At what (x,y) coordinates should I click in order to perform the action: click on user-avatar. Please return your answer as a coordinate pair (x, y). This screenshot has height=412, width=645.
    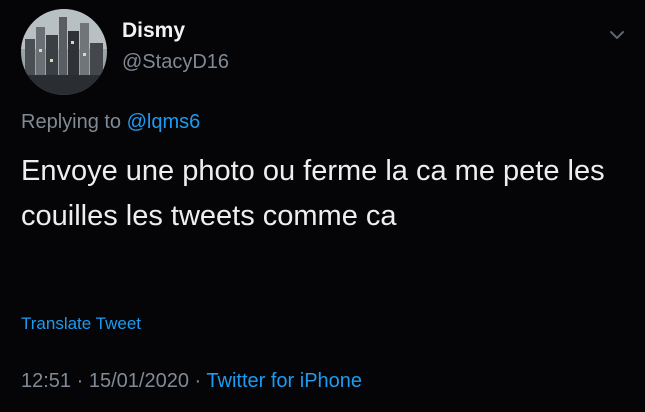
    Looking at the image, I should click on (64, 52).